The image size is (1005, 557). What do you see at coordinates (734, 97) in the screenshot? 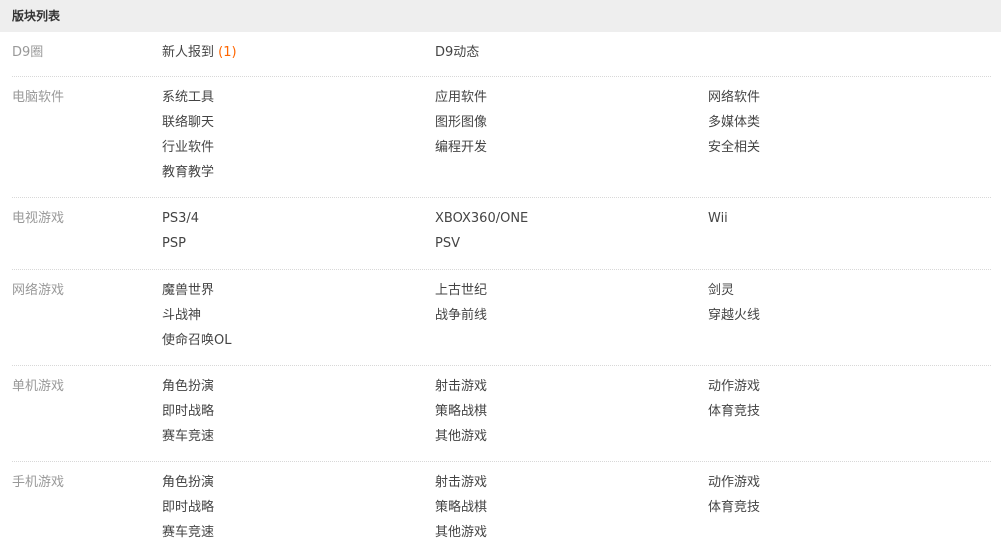
I see `forum-link-label: 网络软件` at bounding box center [734, 97].